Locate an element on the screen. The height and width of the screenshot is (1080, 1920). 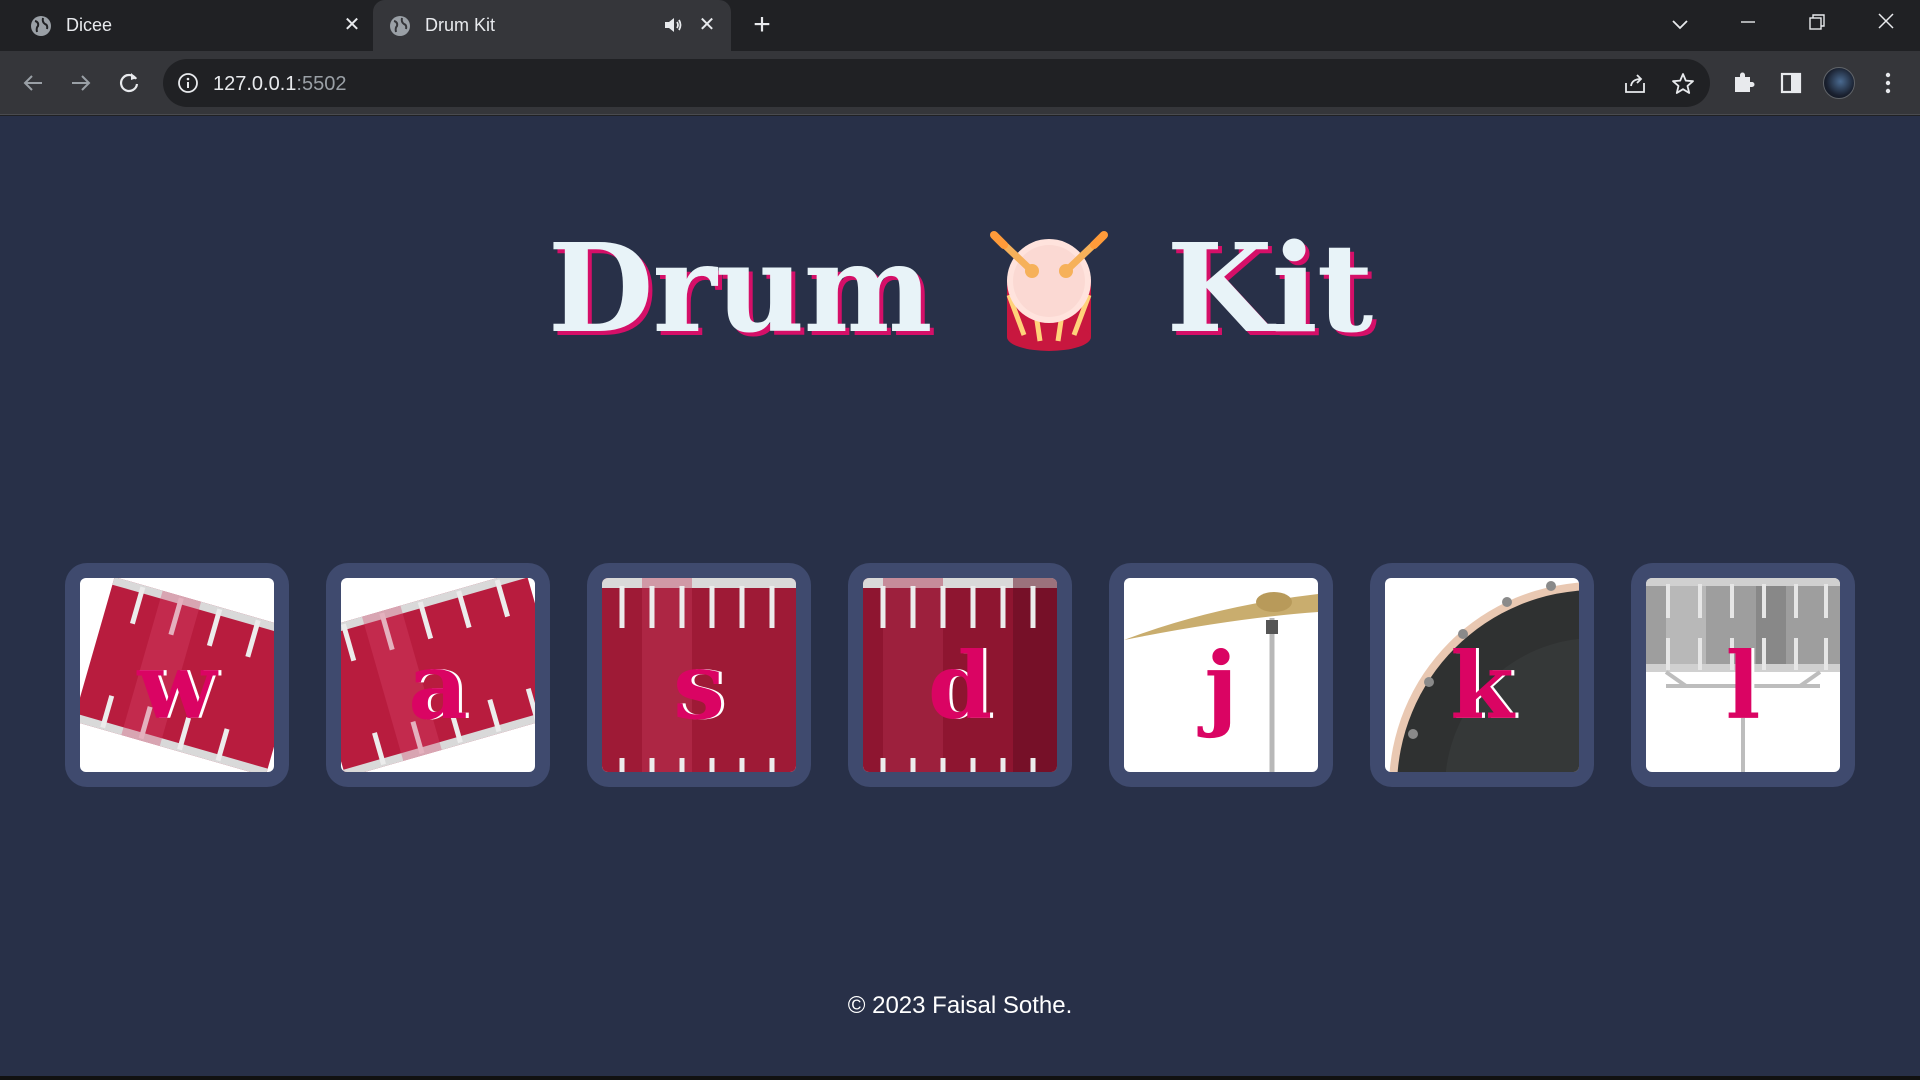
chevron-down-icon is located at coordinates (1680, 25).